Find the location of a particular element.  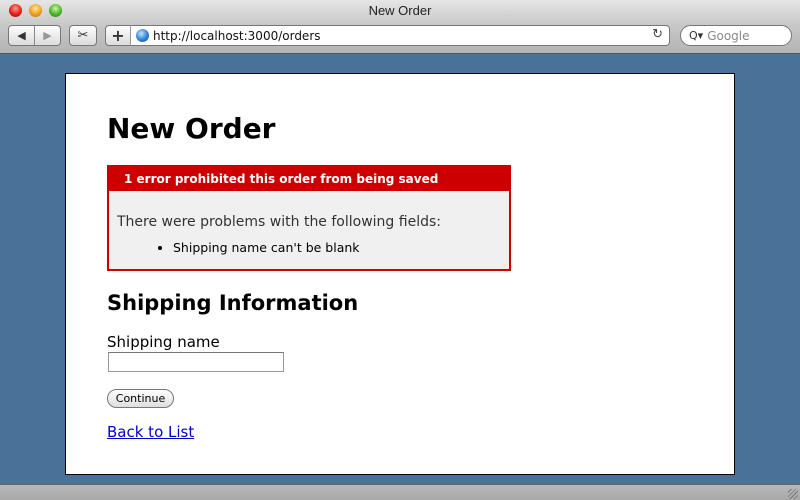

page-title: New Order is located at coordinates (191, 128).